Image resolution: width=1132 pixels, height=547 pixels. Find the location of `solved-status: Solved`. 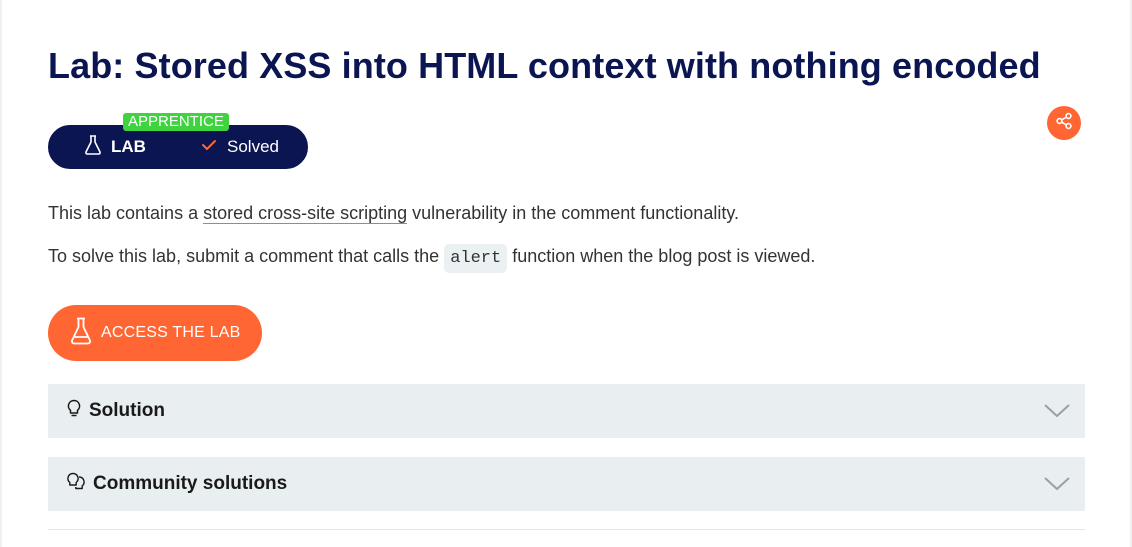

solved-status: Solved is located at coordinates (240, 147).